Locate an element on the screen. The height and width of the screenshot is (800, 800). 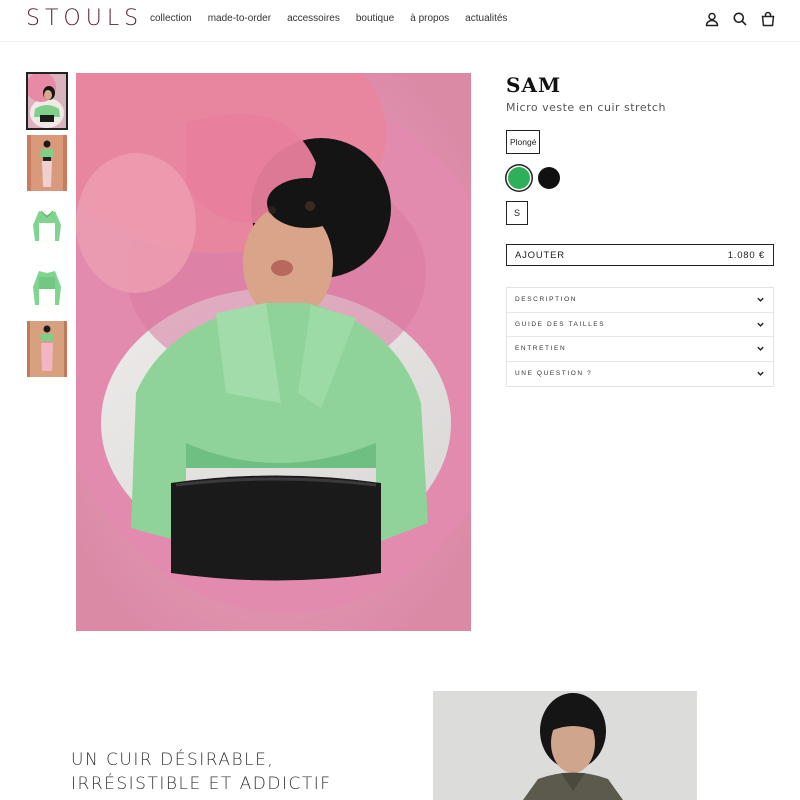
color-swatch-black is located at coordinates (549, 178).